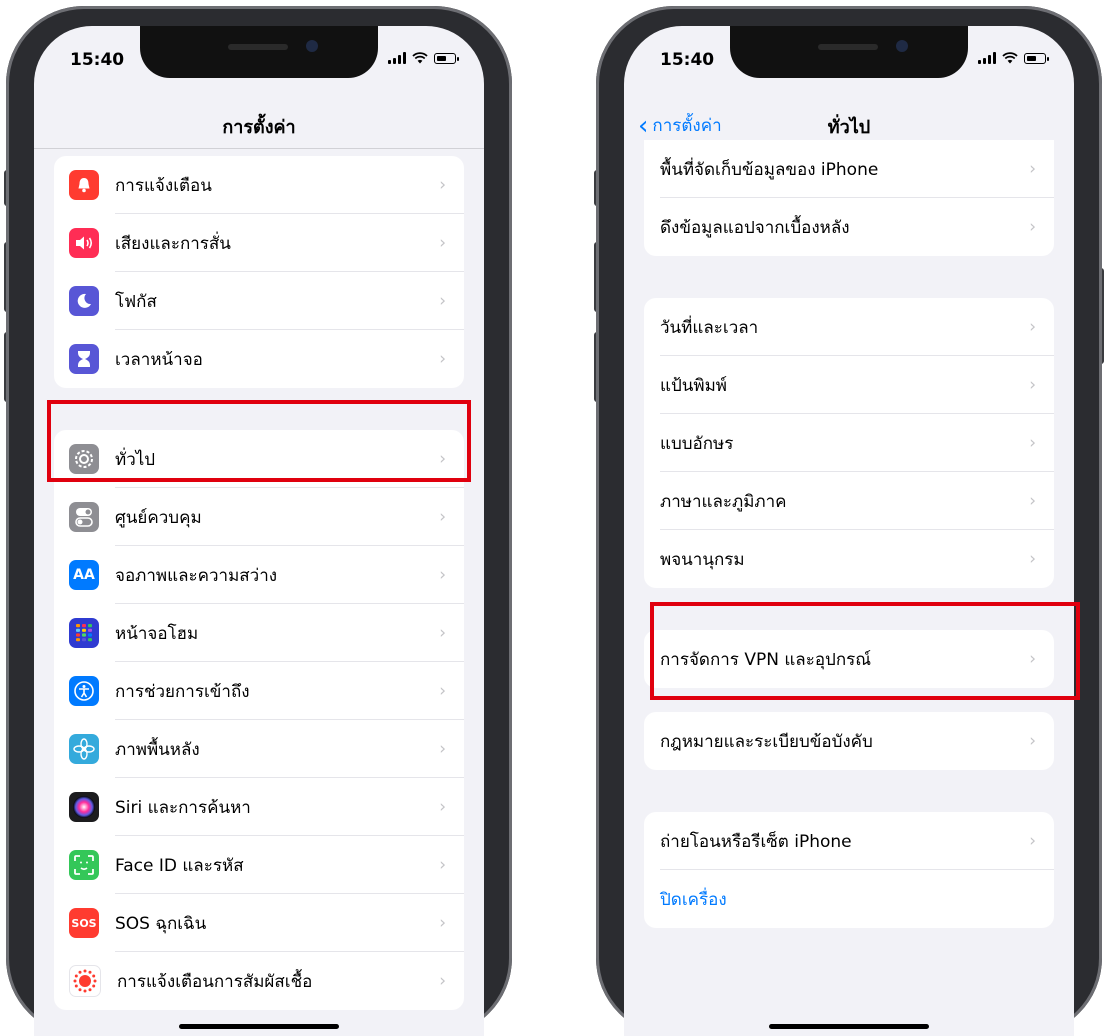 Image resolution: width=1109 pixels, height=1036 pixels. Describe the element at coordinates (849, 501) in the screenshot. I see `settings-row-item-1-3: ภาษาและภูมิภาค ›` at that location.